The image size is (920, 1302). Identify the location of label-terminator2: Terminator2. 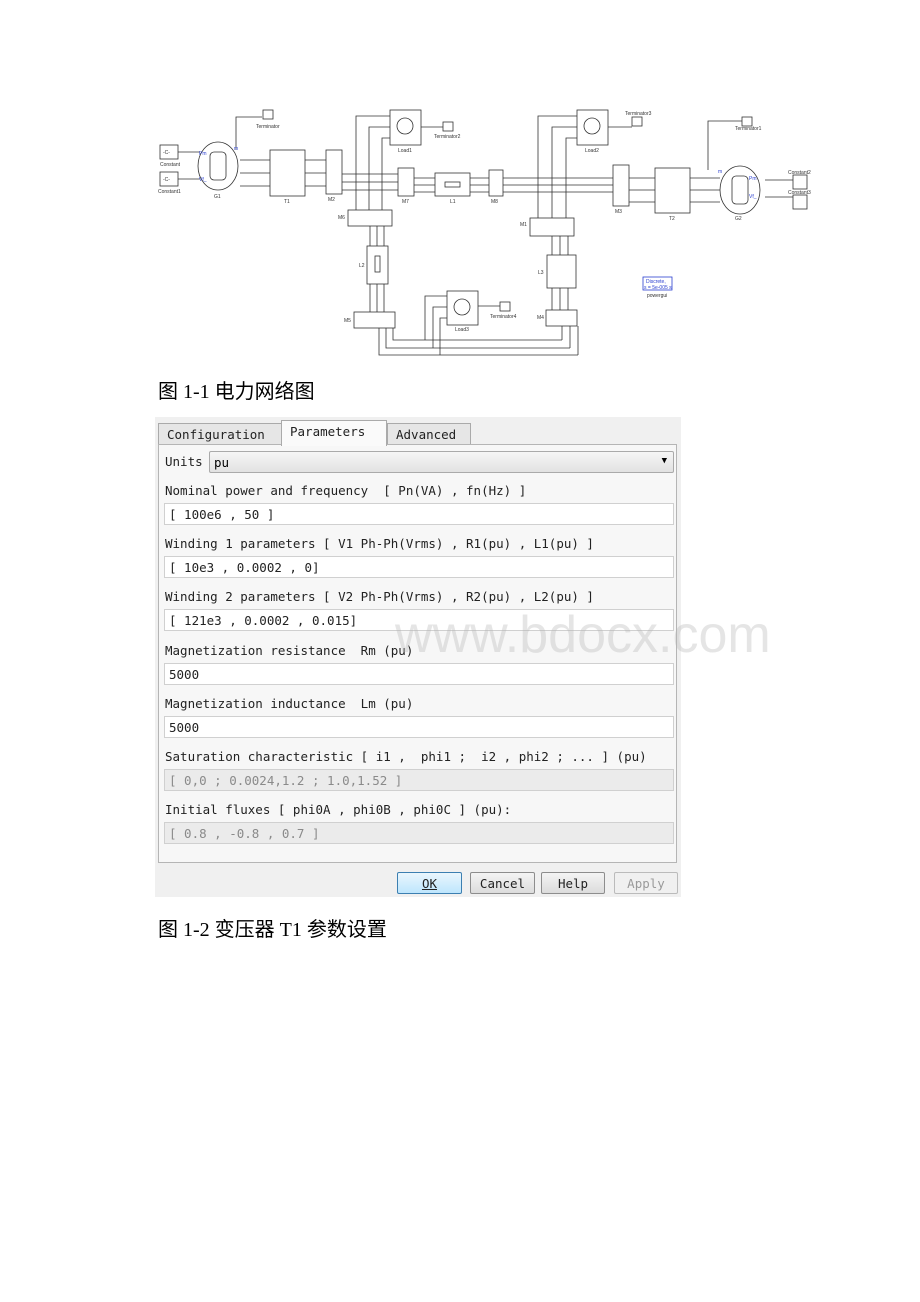
(447, 137).